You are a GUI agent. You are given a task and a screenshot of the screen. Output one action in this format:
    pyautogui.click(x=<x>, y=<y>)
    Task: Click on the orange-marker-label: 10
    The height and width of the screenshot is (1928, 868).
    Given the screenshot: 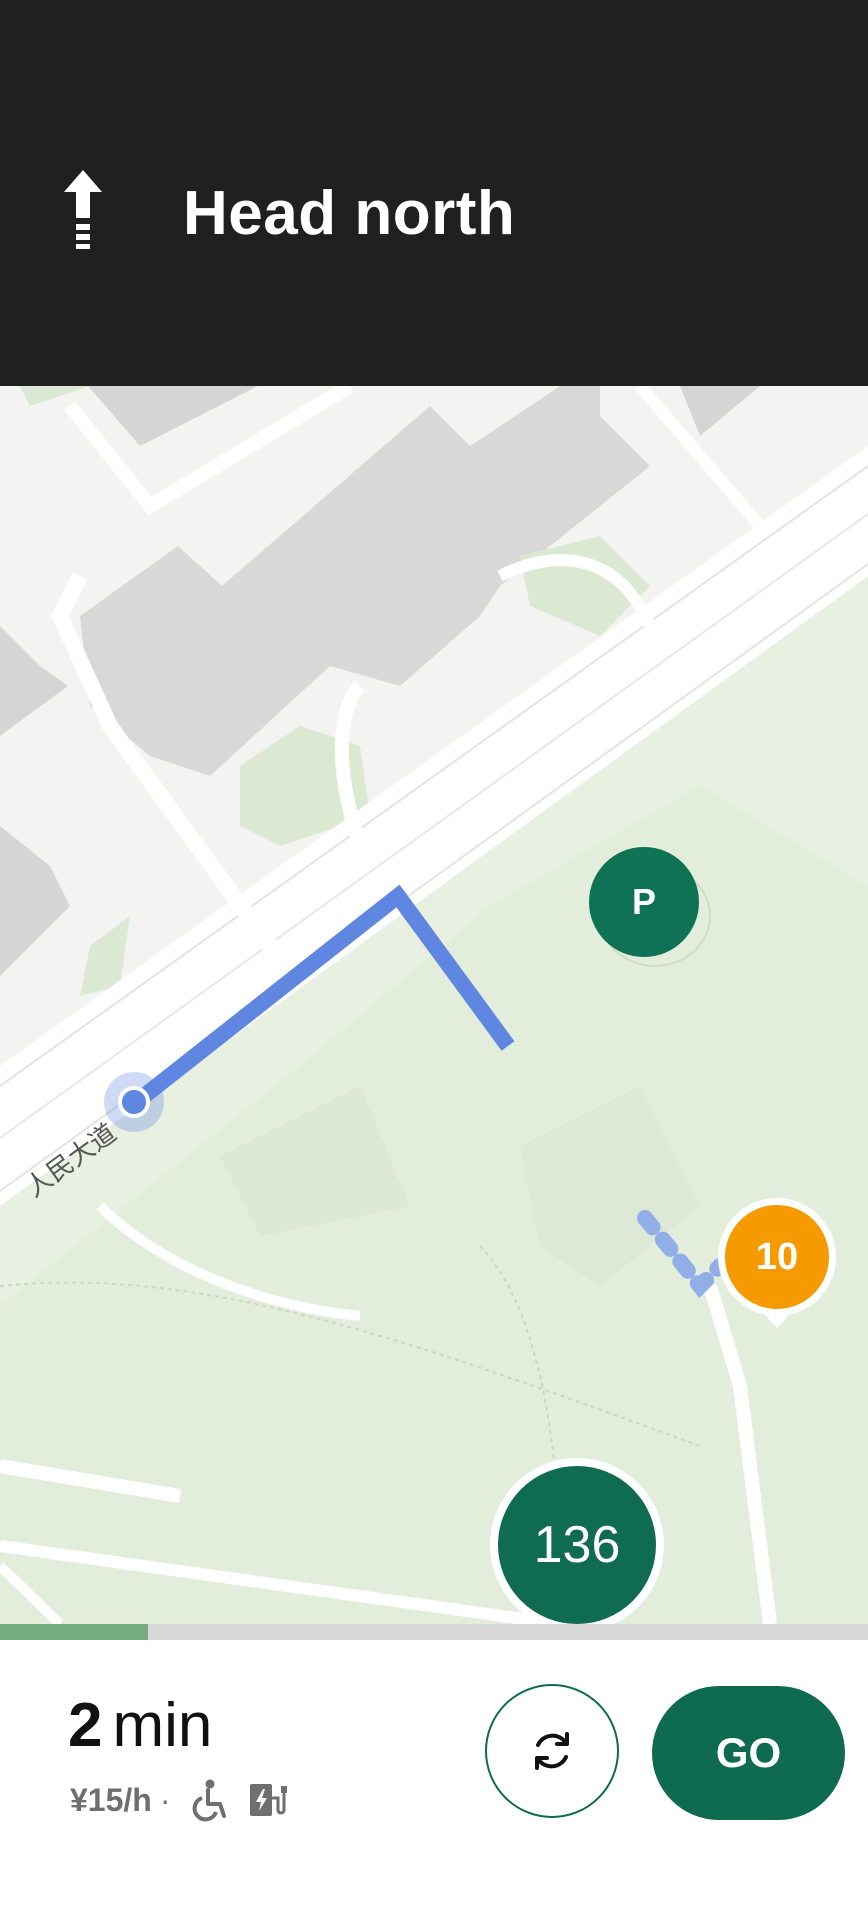 What is the action you would take?
    pyautogui.click(x=777, y=1256)
    